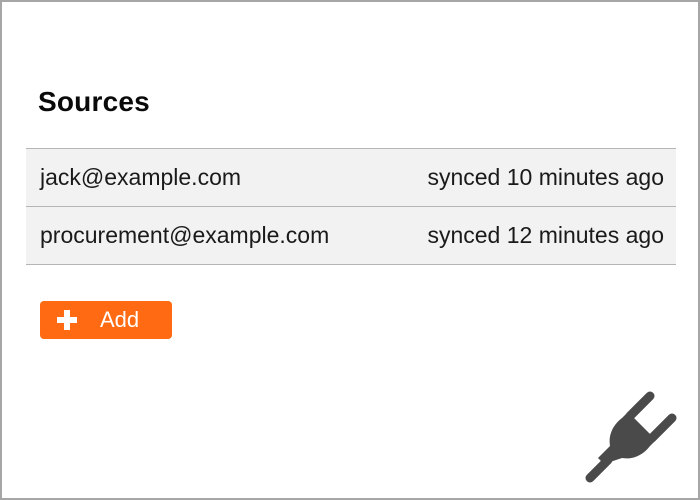 The width and height of the screenshot is (700, 500). I want to click on add-source-button: Add, so click(106, 320).